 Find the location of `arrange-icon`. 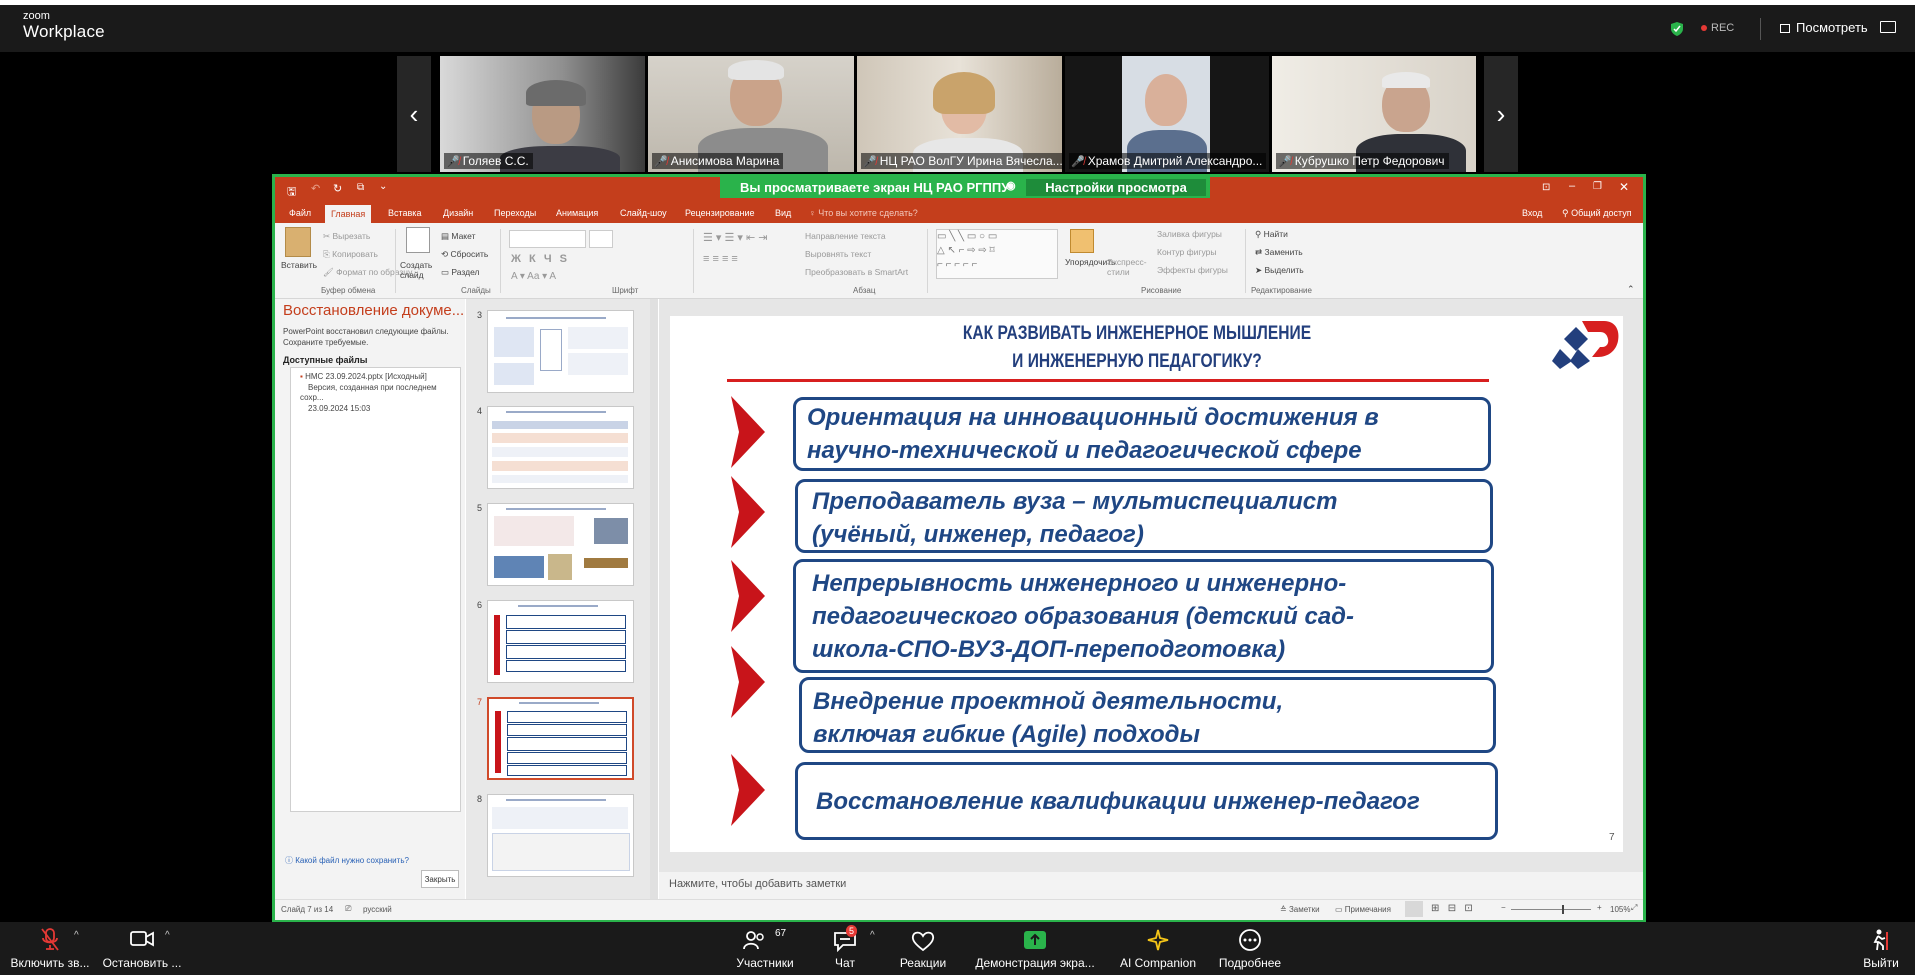

arrange-icon is located at coordinates (1082, 241).